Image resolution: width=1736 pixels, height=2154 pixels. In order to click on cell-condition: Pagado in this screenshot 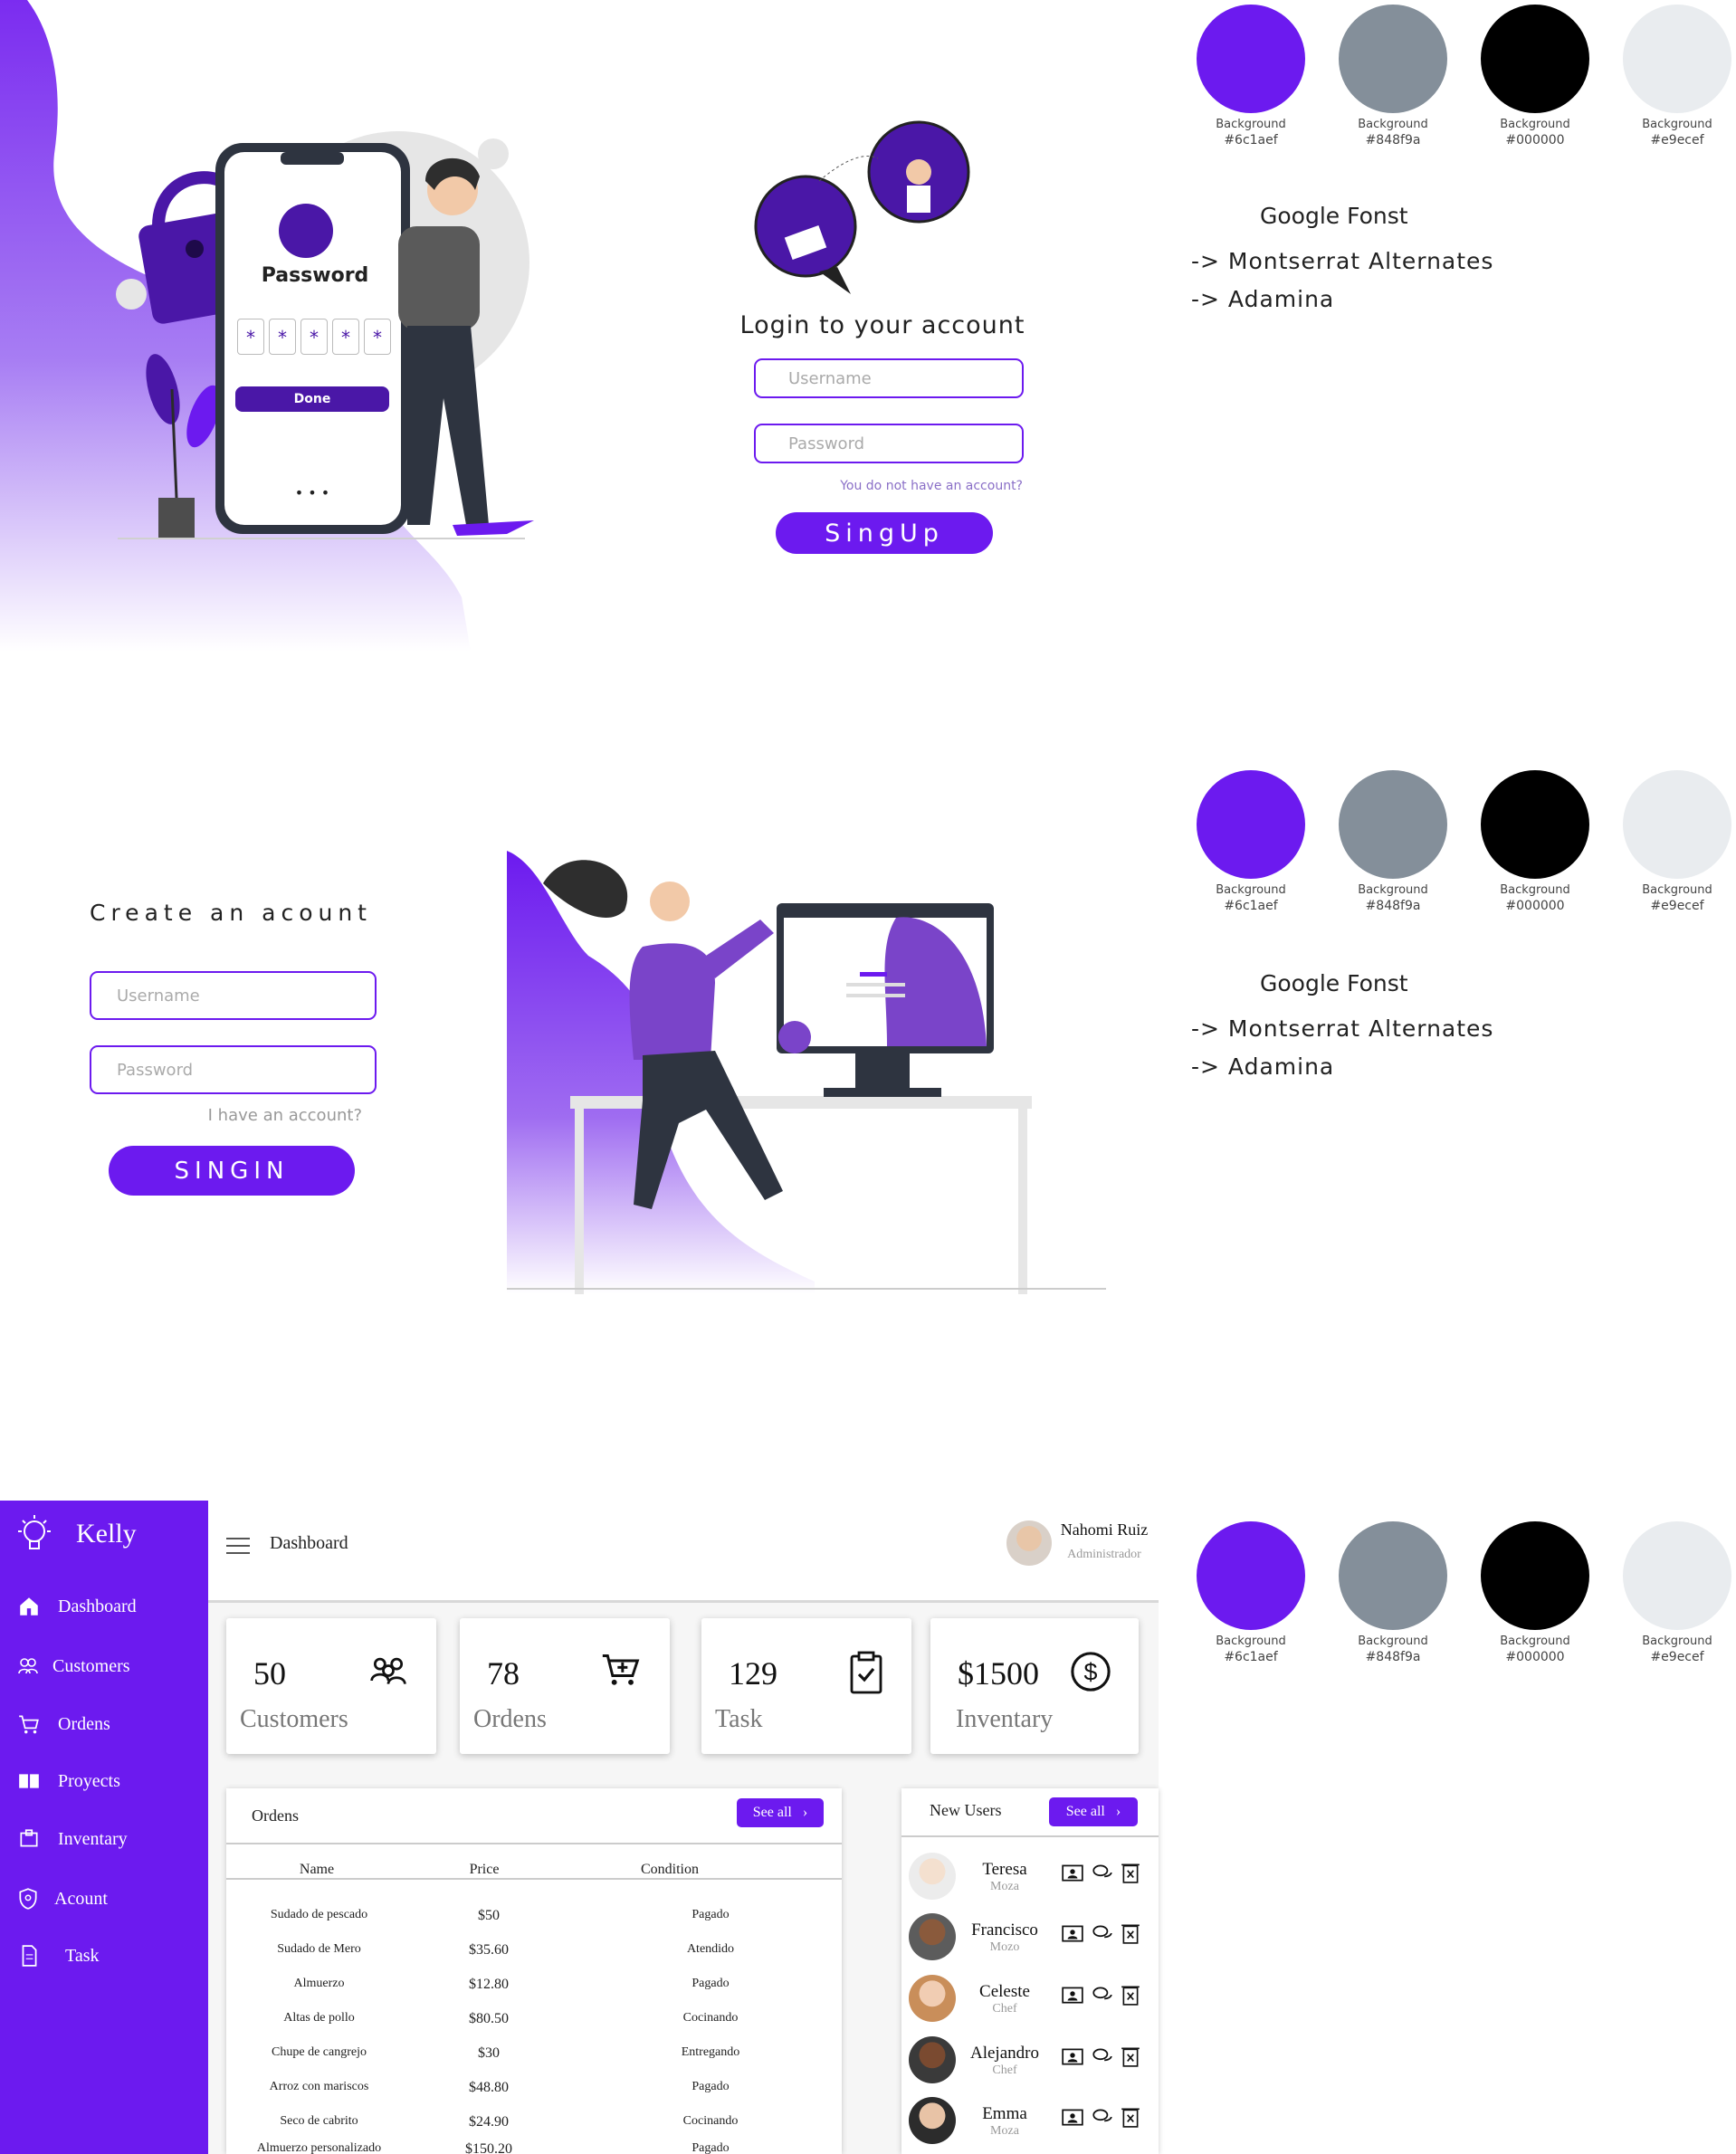, I will do `click(711, 2147)`.